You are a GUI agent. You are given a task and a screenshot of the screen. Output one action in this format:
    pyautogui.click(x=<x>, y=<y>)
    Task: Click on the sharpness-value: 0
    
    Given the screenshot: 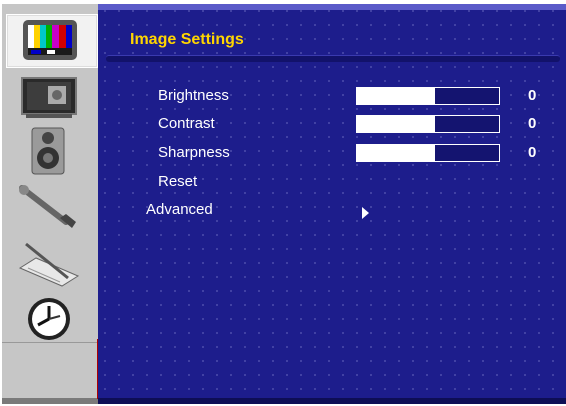 What is the action you would take?
    pyautogui.click(x=532, y=152)
    